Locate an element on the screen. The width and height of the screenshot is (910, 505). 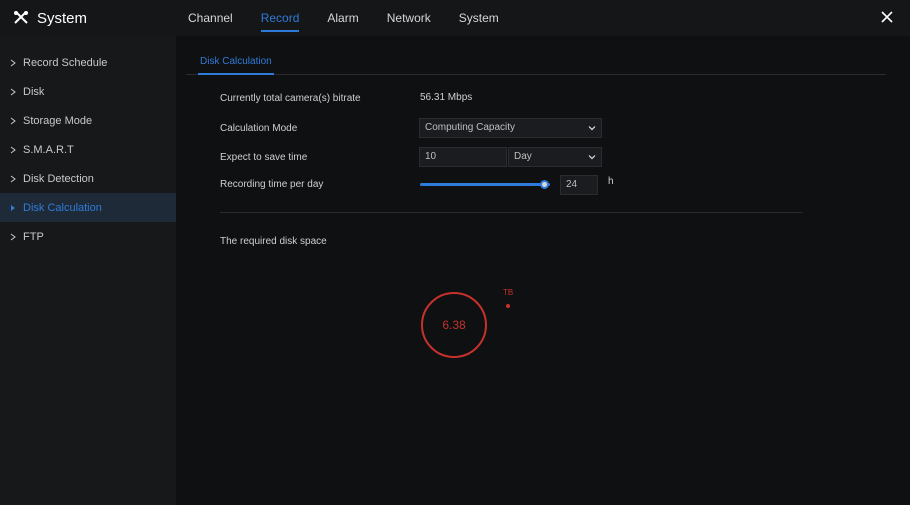
save-time-label: Expect to save time is located at coordinates (264, 157).